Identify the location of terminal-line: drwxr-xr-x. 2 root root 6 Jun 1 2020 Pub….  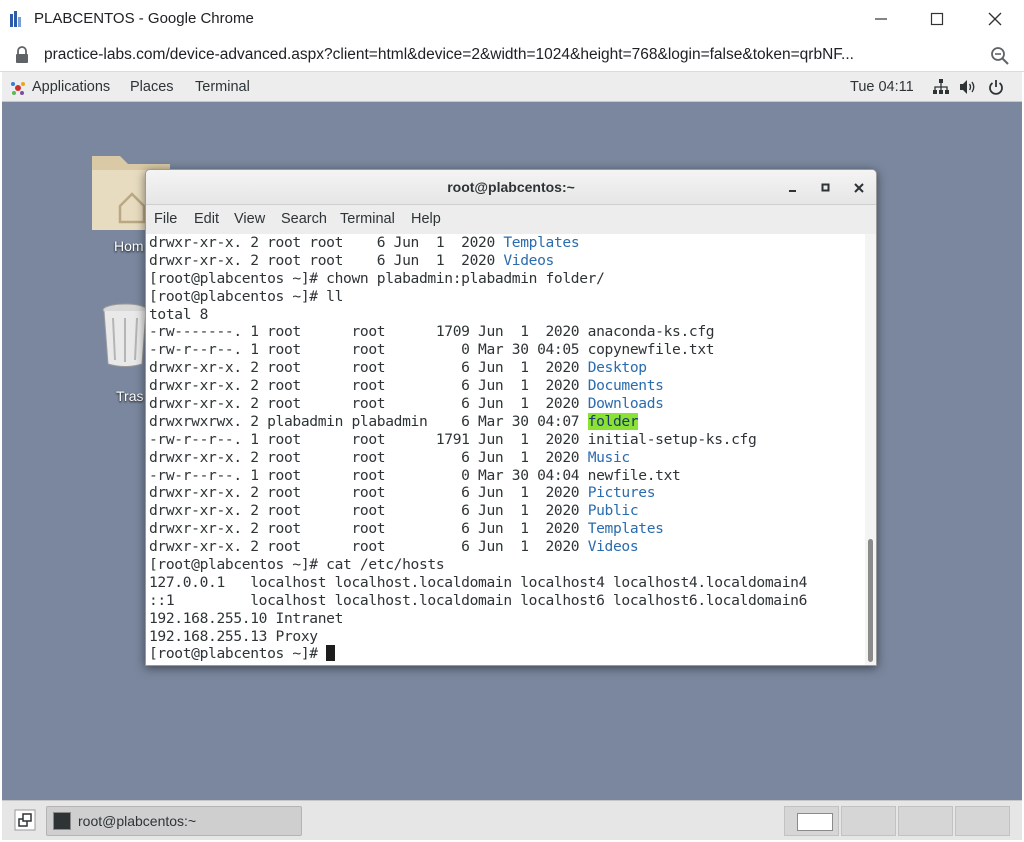
(506, 511).